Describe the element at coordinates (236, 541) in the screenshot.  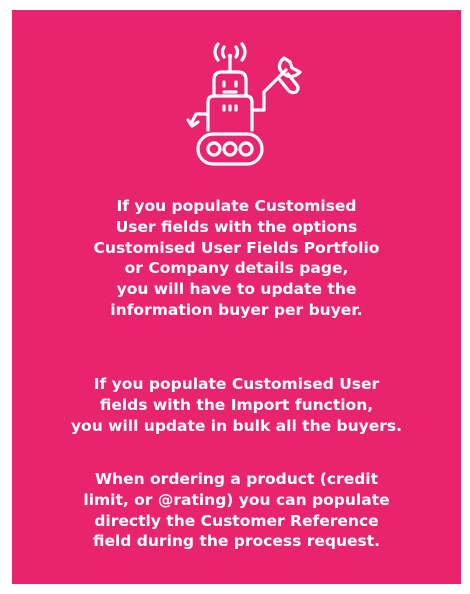
I see `text-line: field during the process request.` at that location.